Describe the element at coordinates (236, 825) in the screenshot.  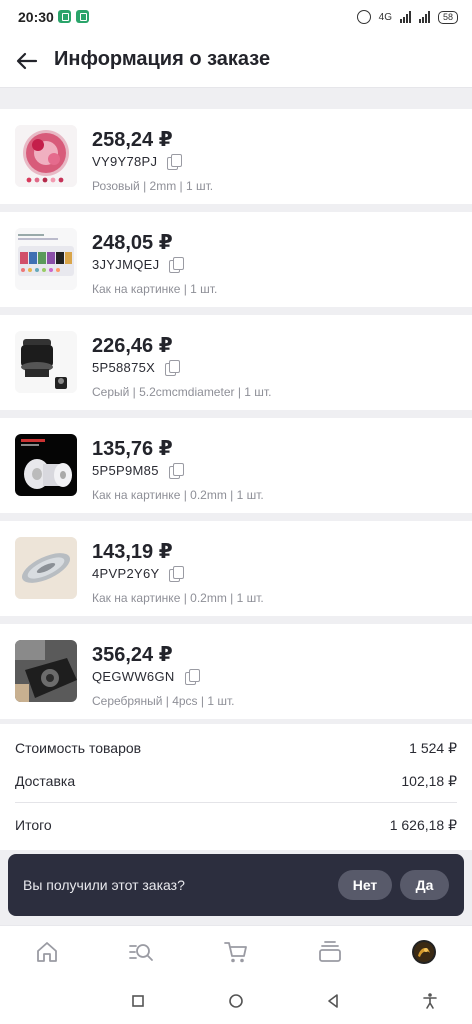
I see `total-row: Итого 1 626,18 ₽` at that location.